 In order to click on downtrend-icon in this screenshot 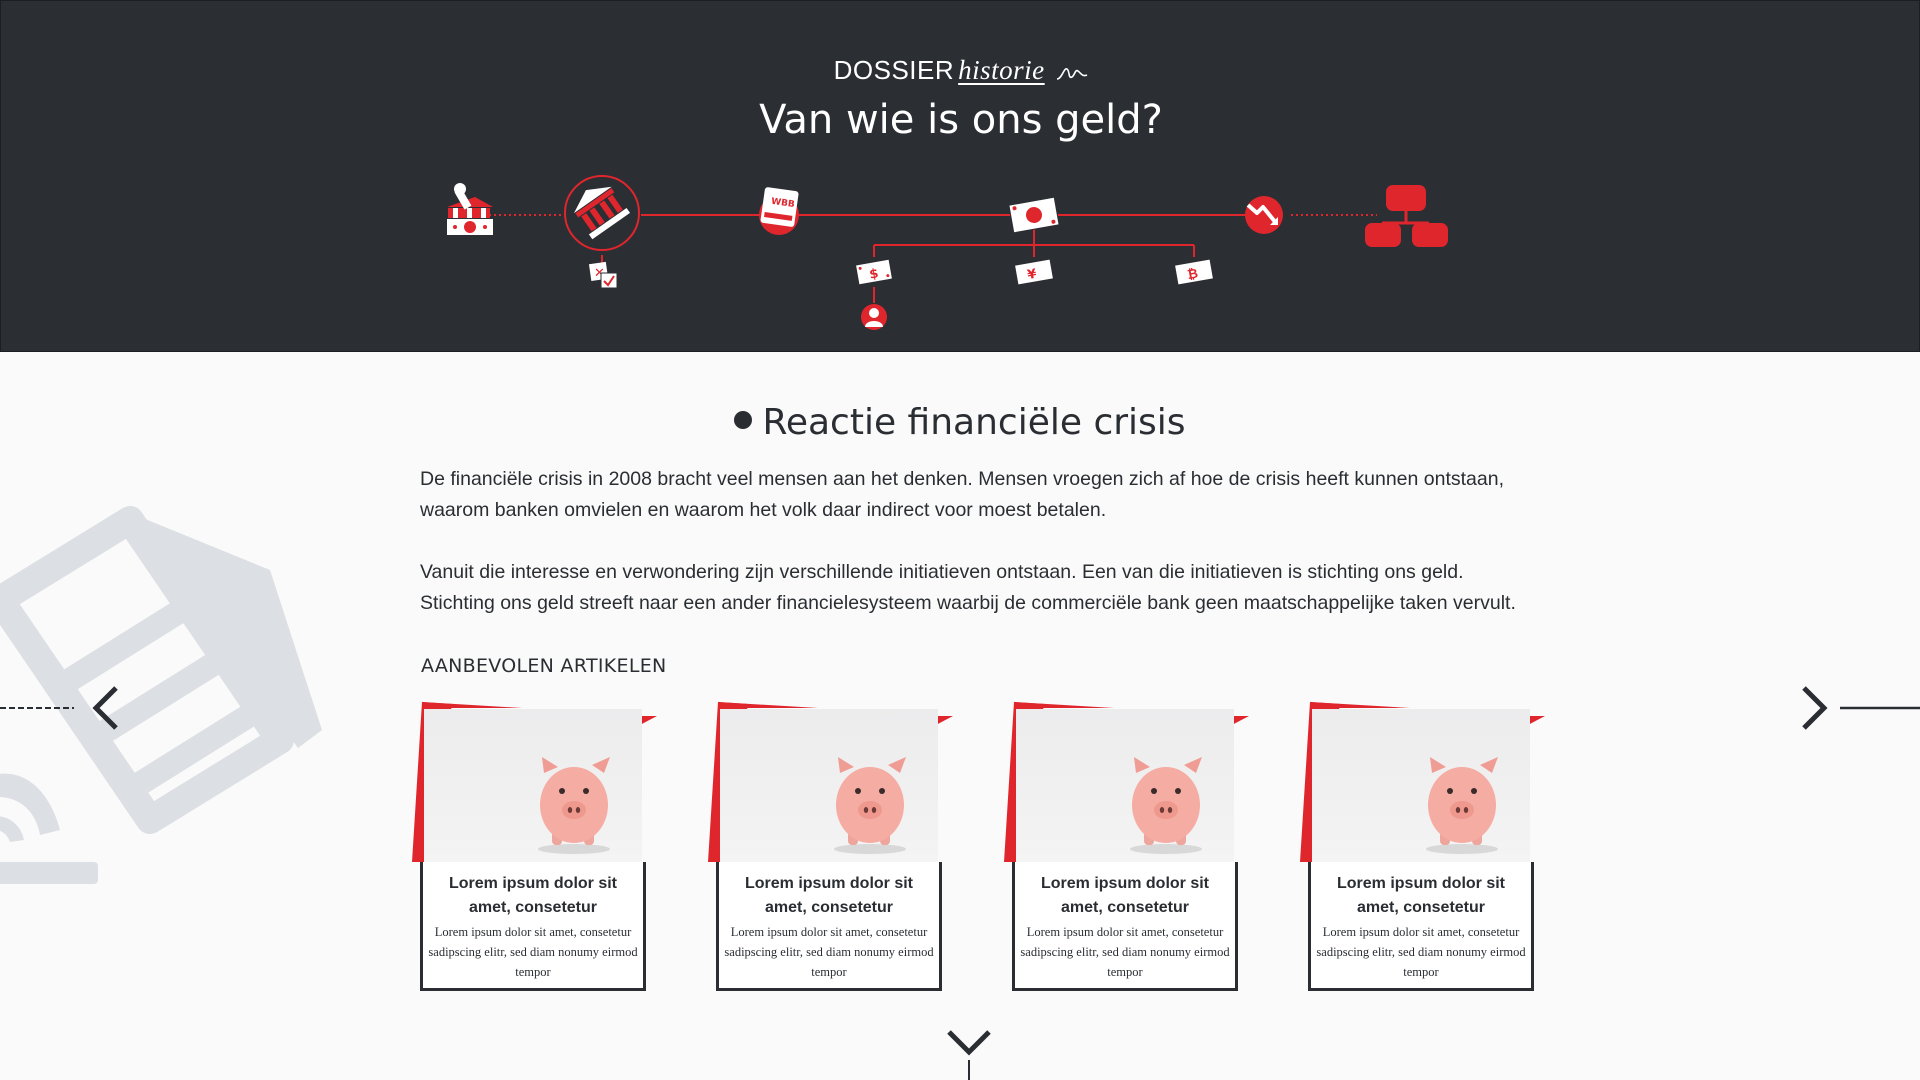, I will do `click(1264, 215)`.